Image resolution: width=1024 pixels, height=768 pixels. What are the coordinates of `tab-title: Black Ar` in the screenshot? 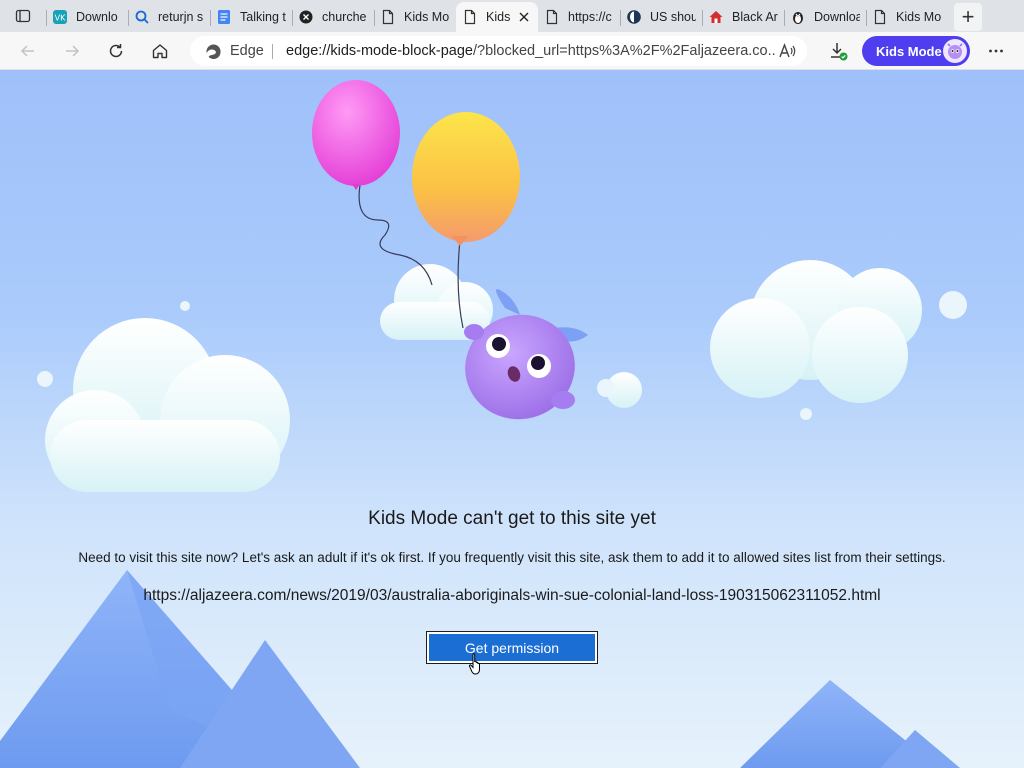 It's located at (755, 17).